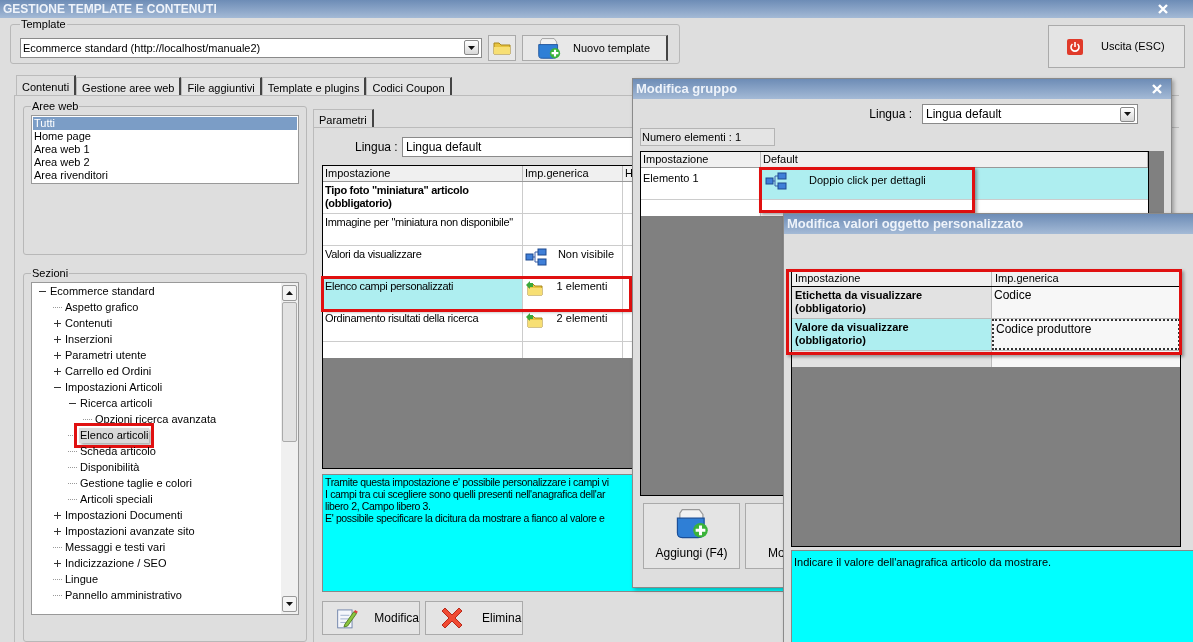 This screenshot has height=642, width=1193. What do you see at coordinates (474, 618) in the screenshot?
I see `action-button: Elimina` at bounding box center [474, 618].